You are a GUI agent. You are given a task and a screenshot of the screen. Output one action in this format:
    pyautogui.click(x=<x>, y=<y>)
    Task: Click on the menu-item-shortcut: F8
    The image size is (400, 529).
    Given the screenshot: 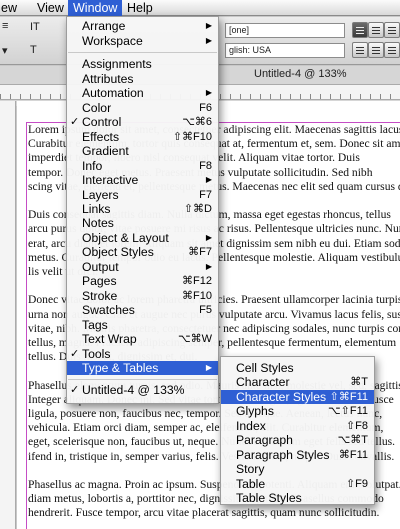 What is the action you would take?
    pyautogui.click(x=205, y=166)
    